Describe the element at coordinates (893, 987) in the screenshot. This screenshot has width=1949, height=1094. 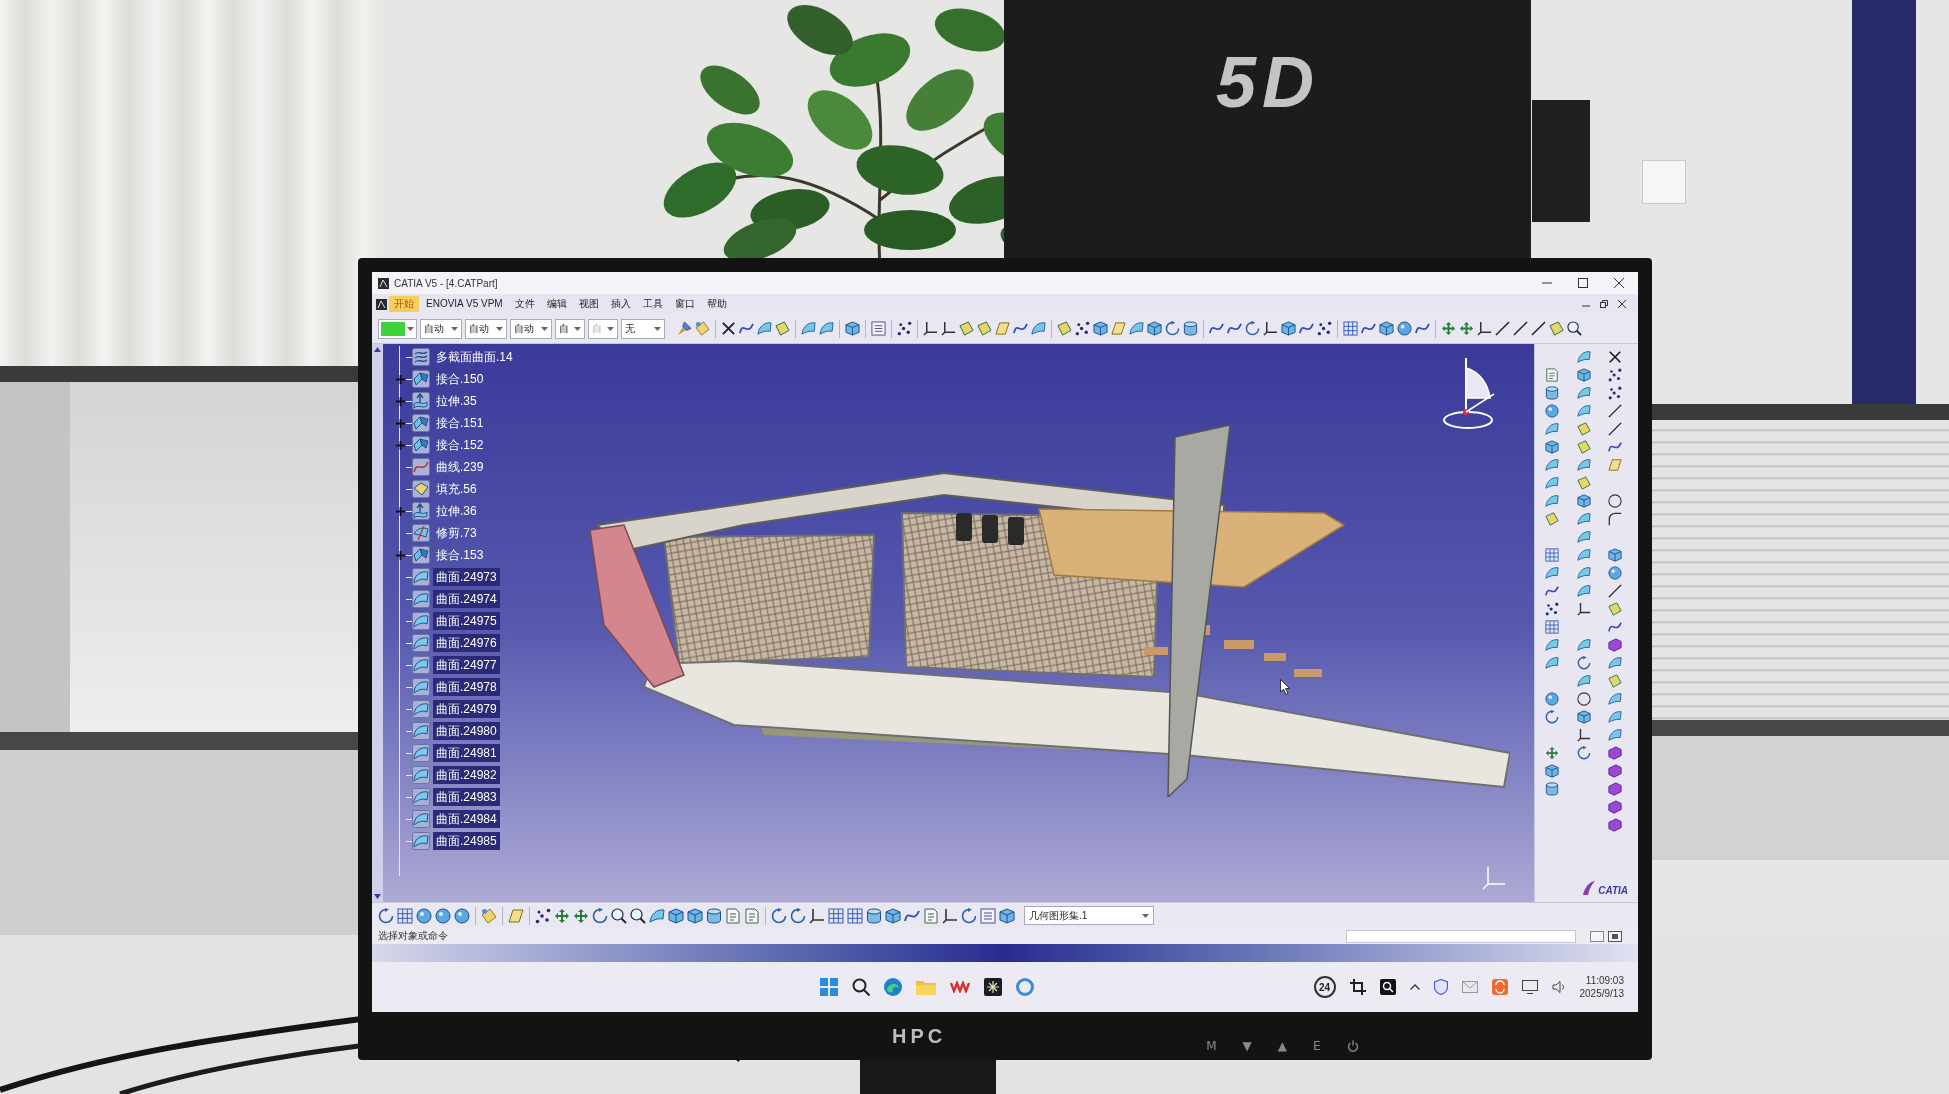
I see `swirl-icon` at that location.